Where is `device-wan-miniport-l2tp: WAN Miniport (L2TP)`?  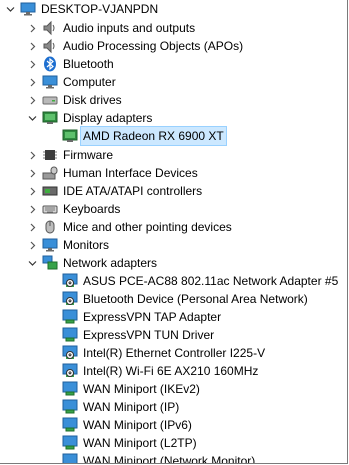 device-wan-miniport-l2tp: WAN Miniport (L2TP) is located at coordinates (129, 443).